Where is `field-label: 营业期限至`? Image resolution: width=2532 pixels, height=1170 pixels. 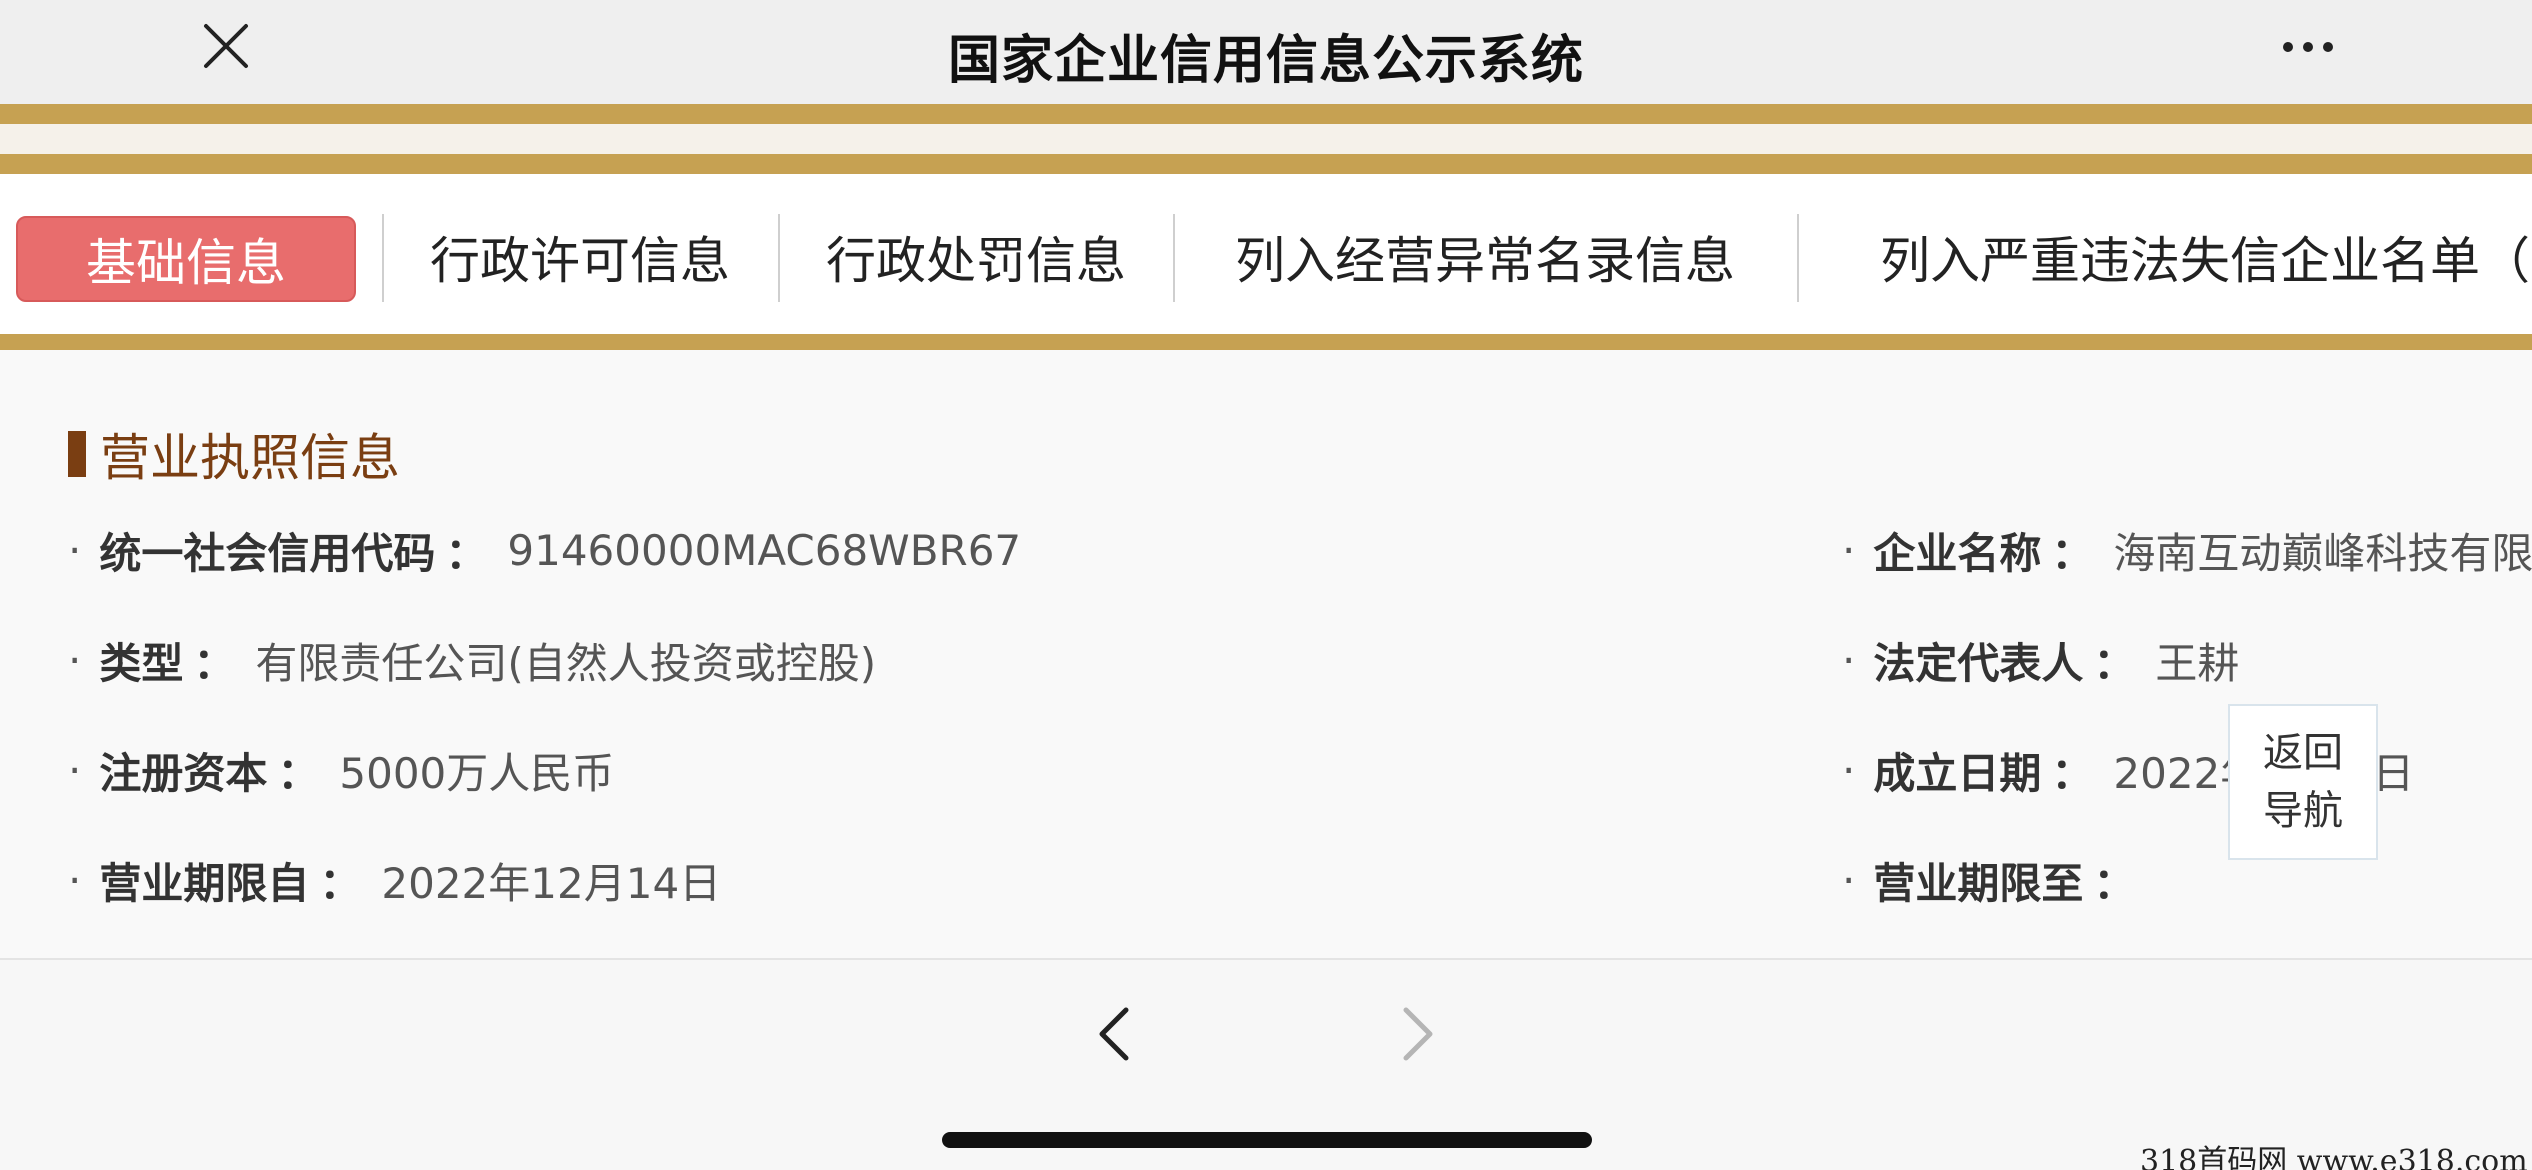
field-label: 营业期限至 is located at coordinates (1978, 883).